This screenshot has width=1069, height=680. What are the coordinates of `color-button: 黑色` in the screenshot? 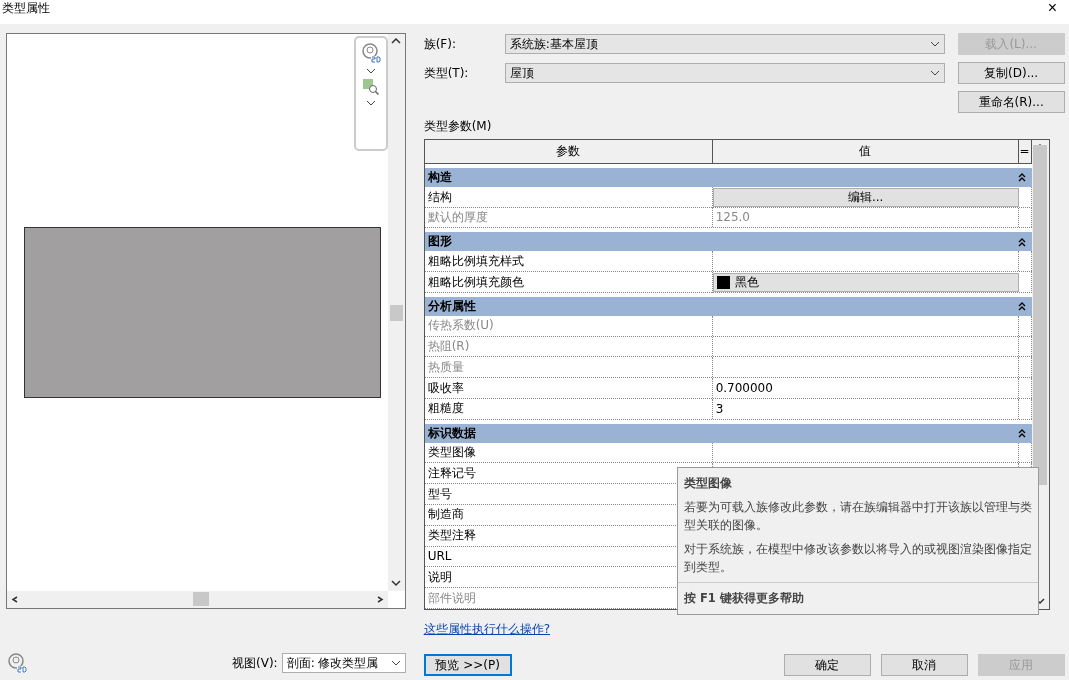 It's located at (865, 282).